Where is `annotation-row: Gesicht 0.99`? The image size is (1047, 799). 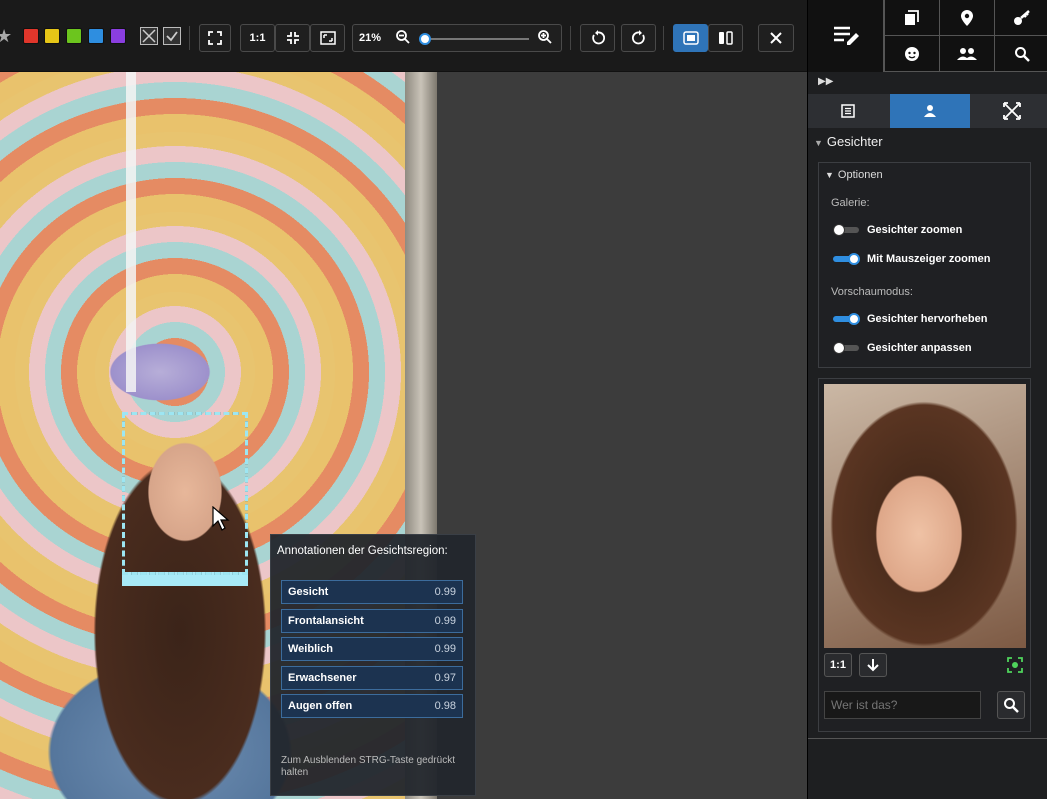 annotation-row: Gesicht 0.99 is located at coordinates (372, 592).